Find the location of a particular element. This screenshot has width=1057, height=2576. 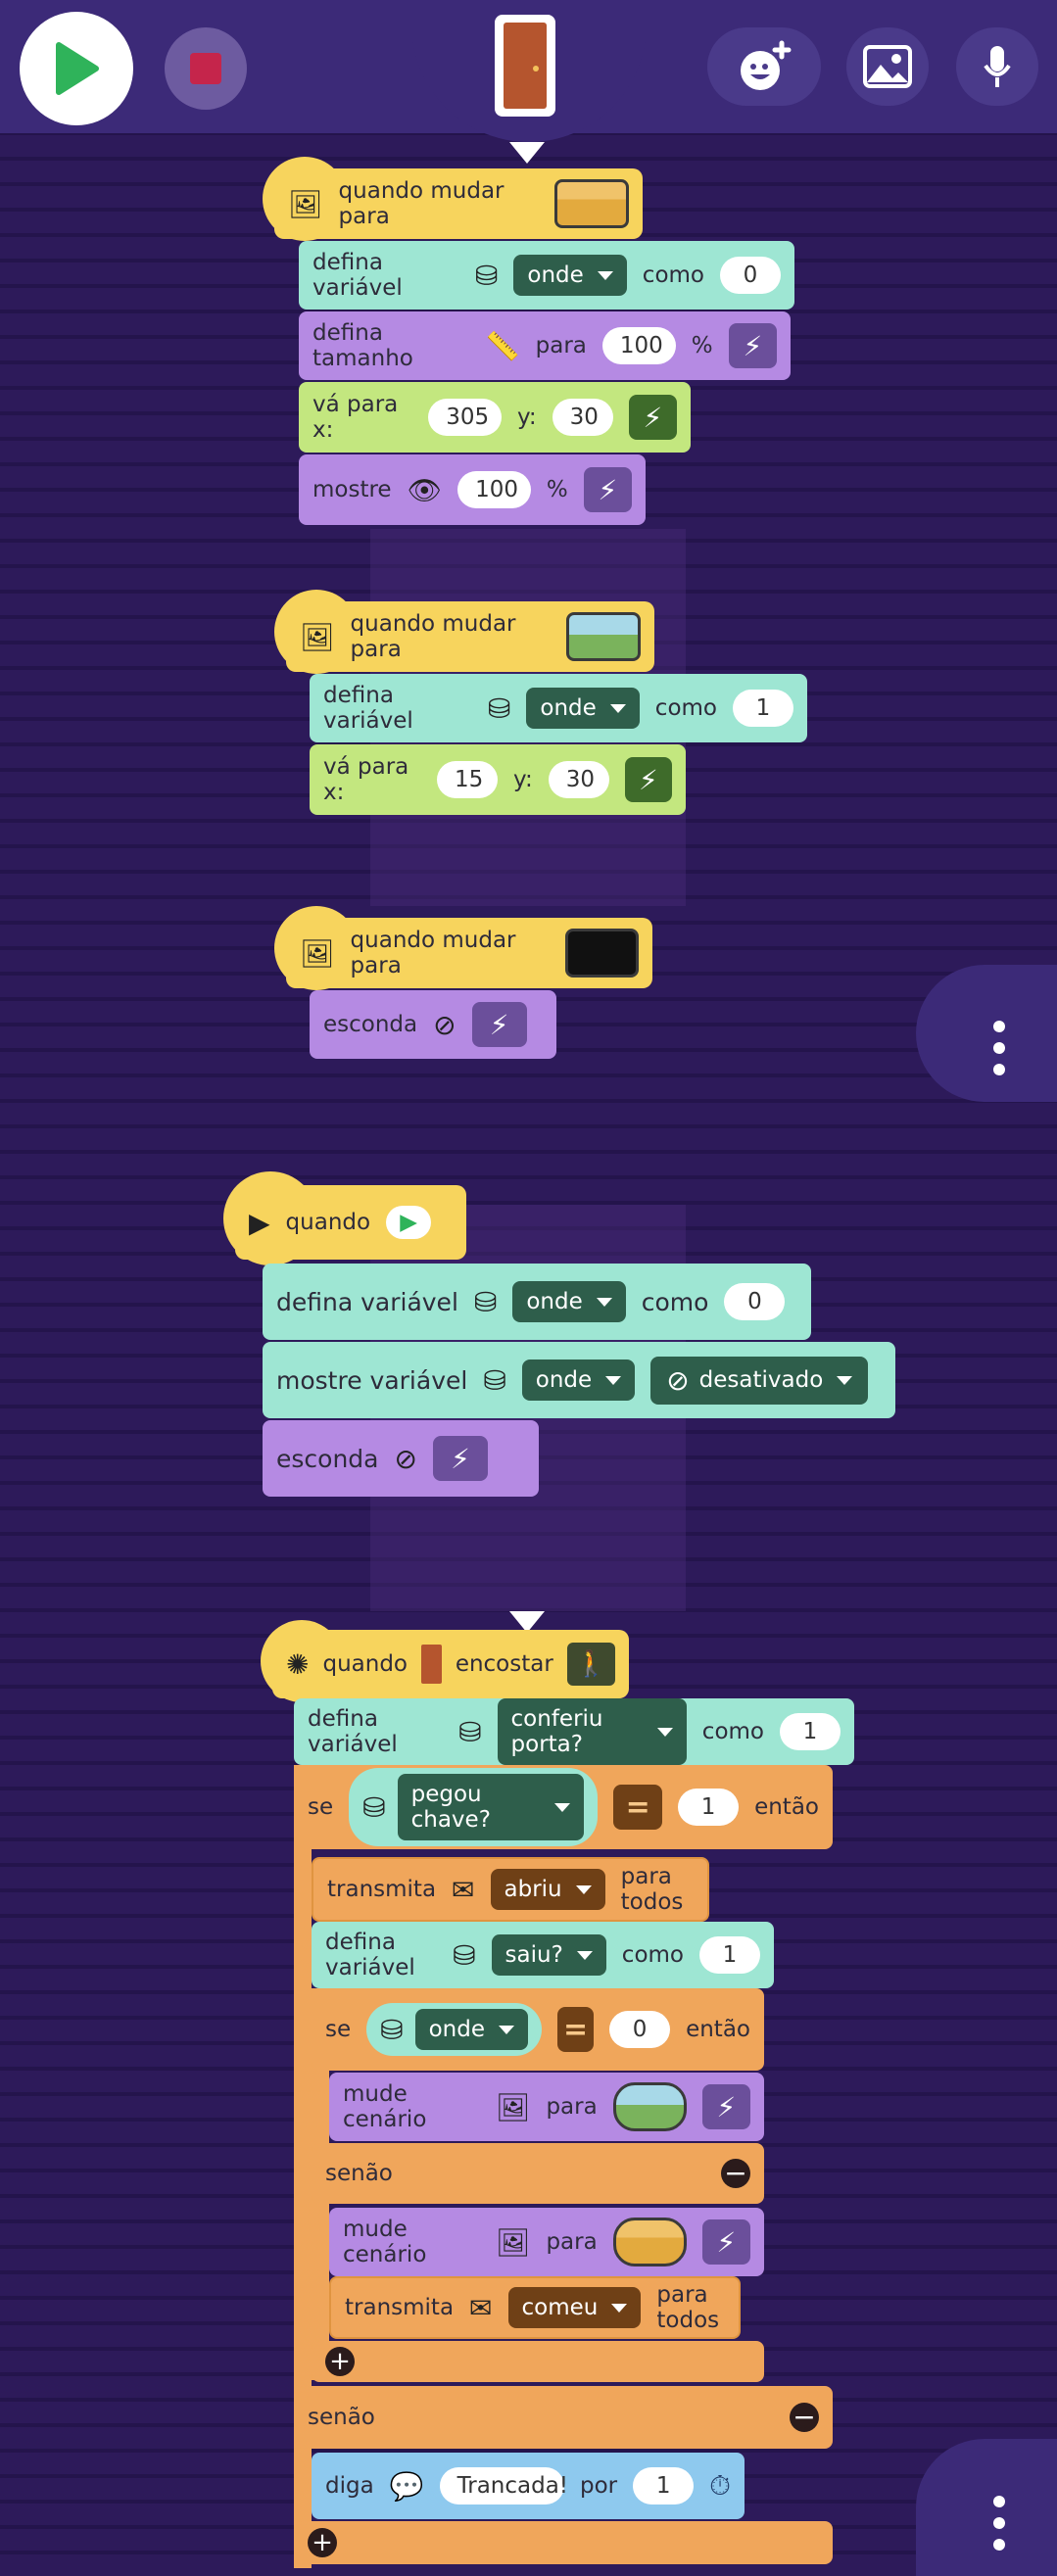

block-label: como is located at coordinates (675, 1302).